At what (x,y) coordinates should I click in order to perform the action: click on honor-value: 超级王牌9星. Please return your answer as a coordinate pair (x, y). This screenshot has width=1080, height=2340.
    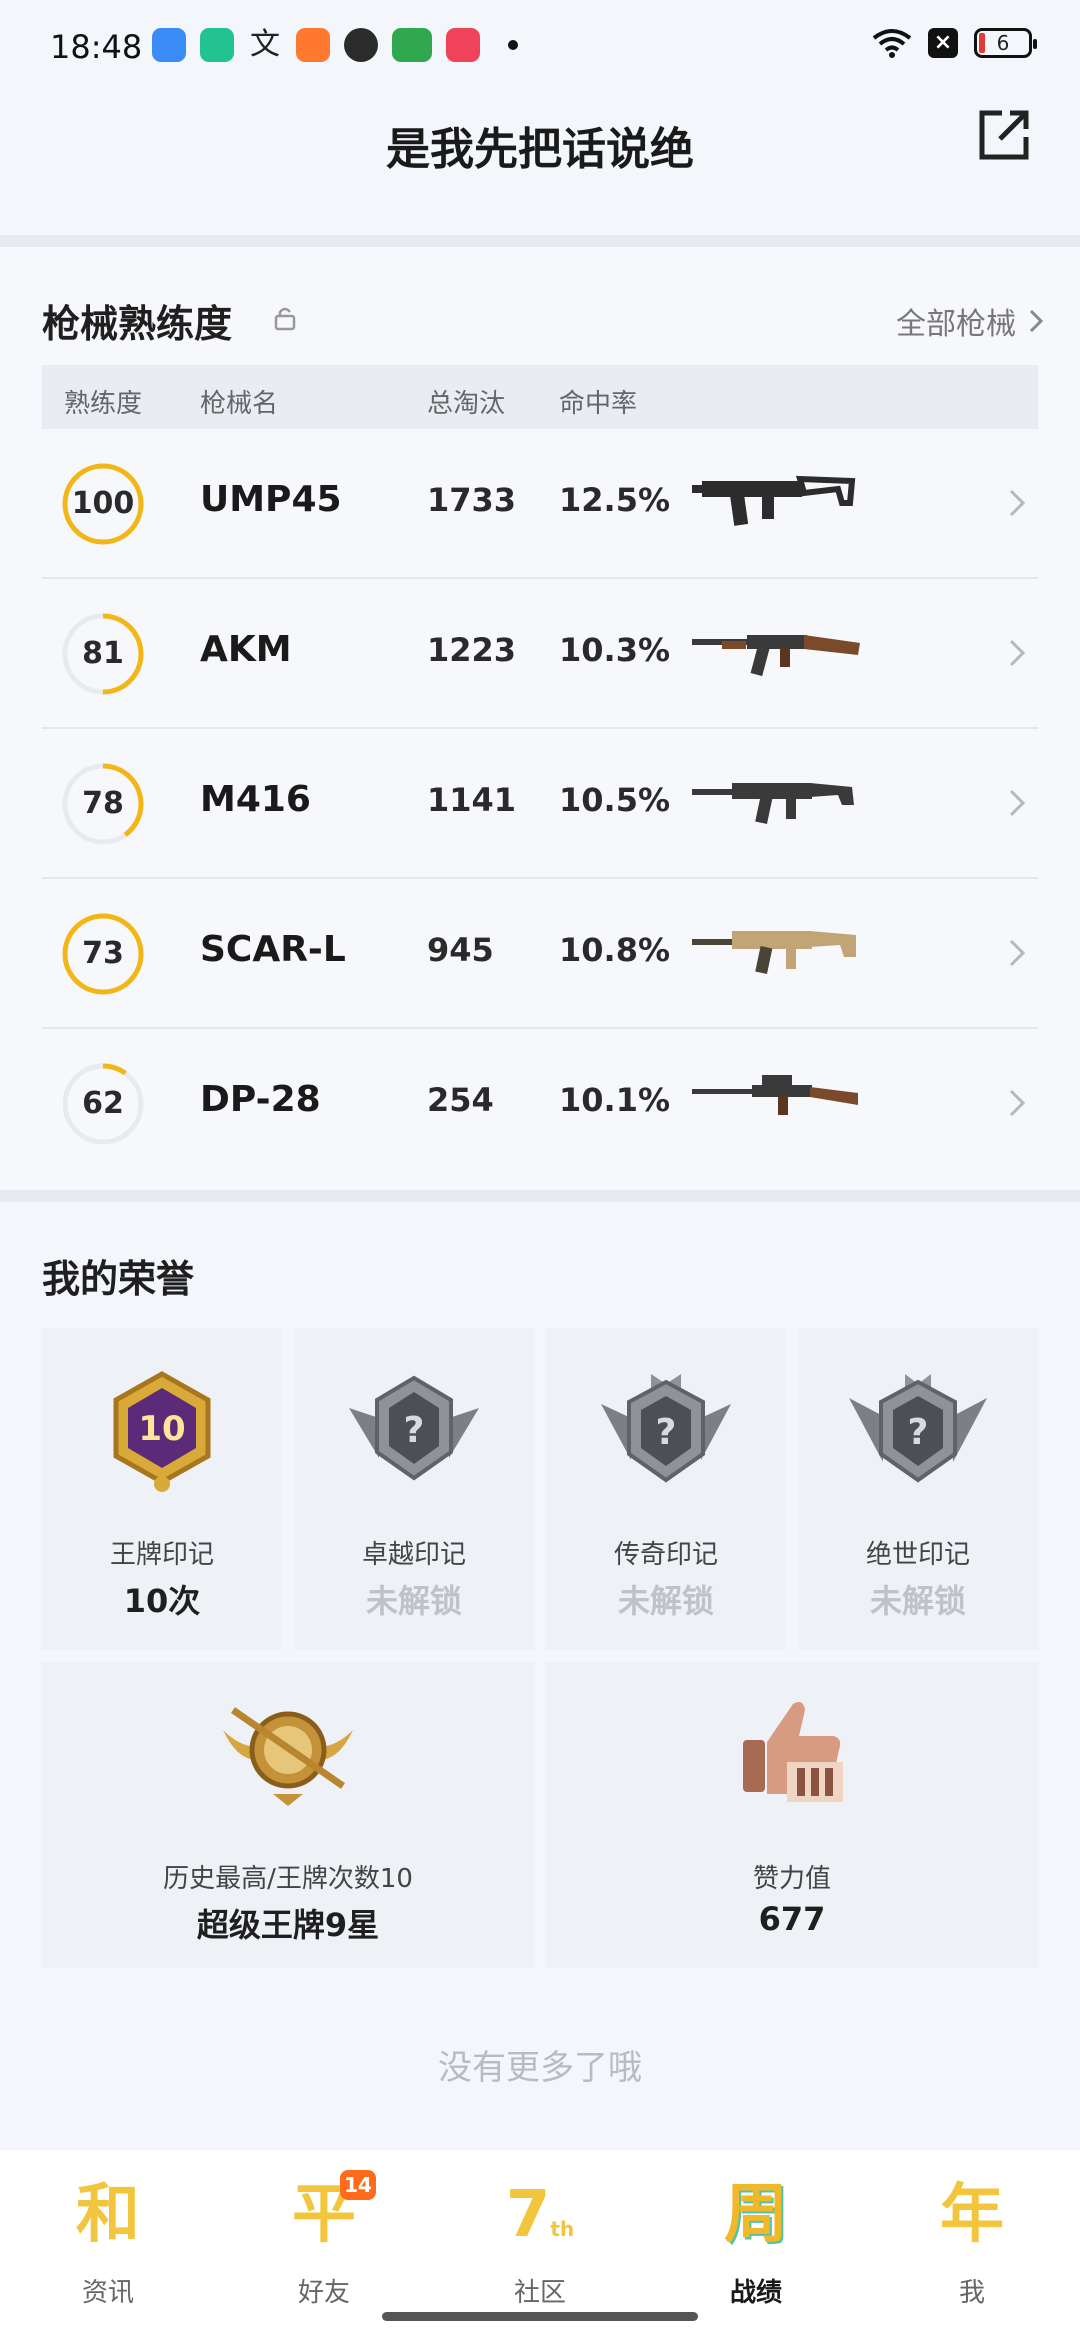
    Looking at the image, I should click on (288, 1925).